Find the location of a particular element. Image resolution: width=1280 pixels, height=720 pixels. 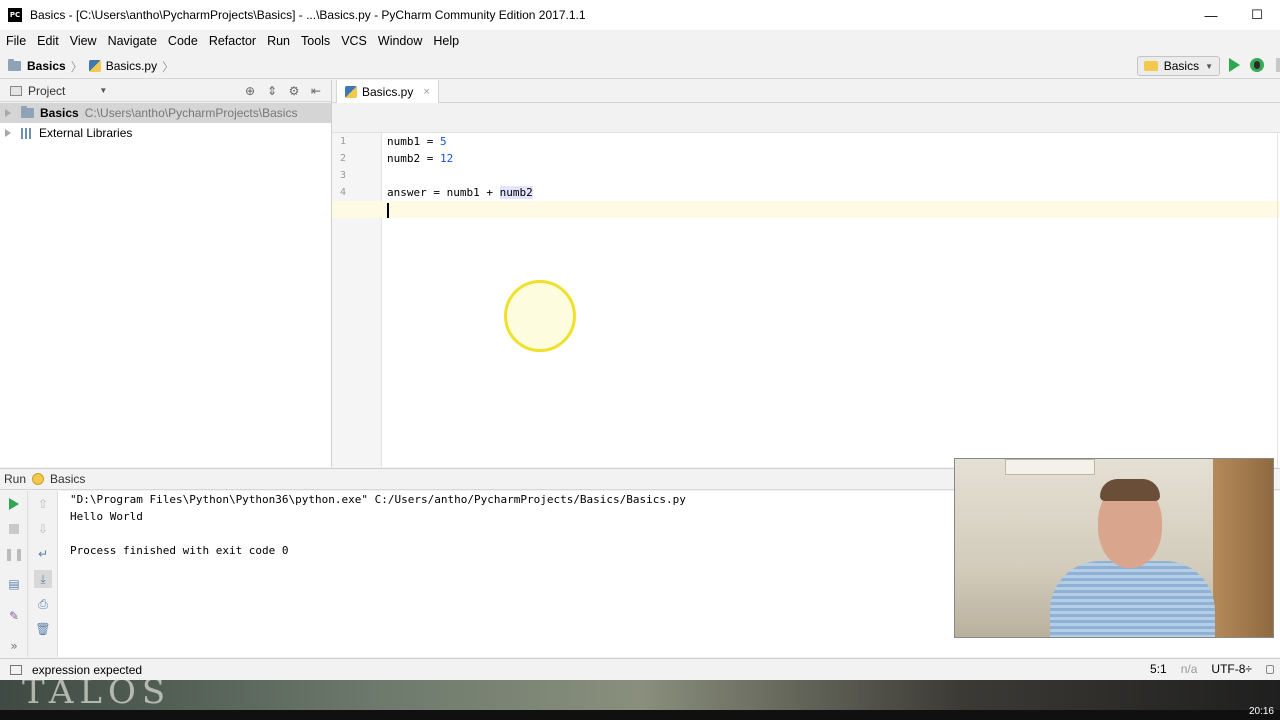

menu-help: Help is located at coordinates (446, 41).